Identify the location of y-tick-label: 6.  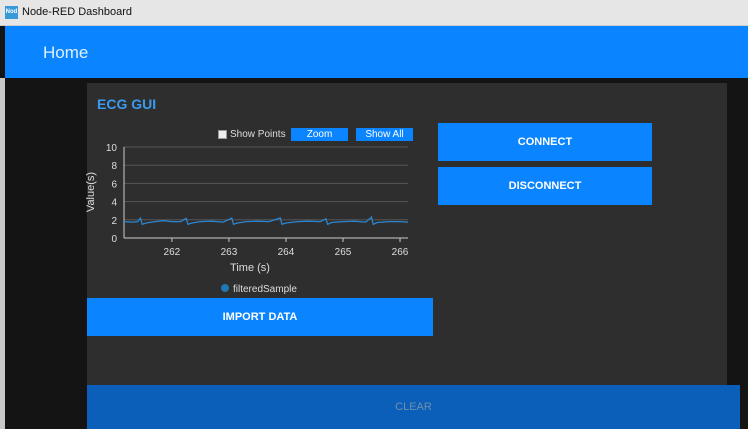
(114, 184).